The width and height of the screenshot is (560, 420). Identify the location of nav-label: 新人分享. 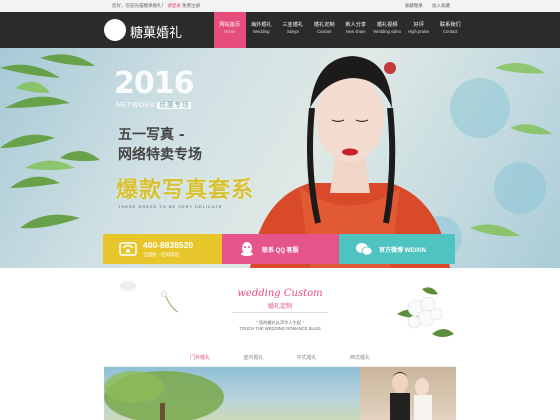
(356, 25).